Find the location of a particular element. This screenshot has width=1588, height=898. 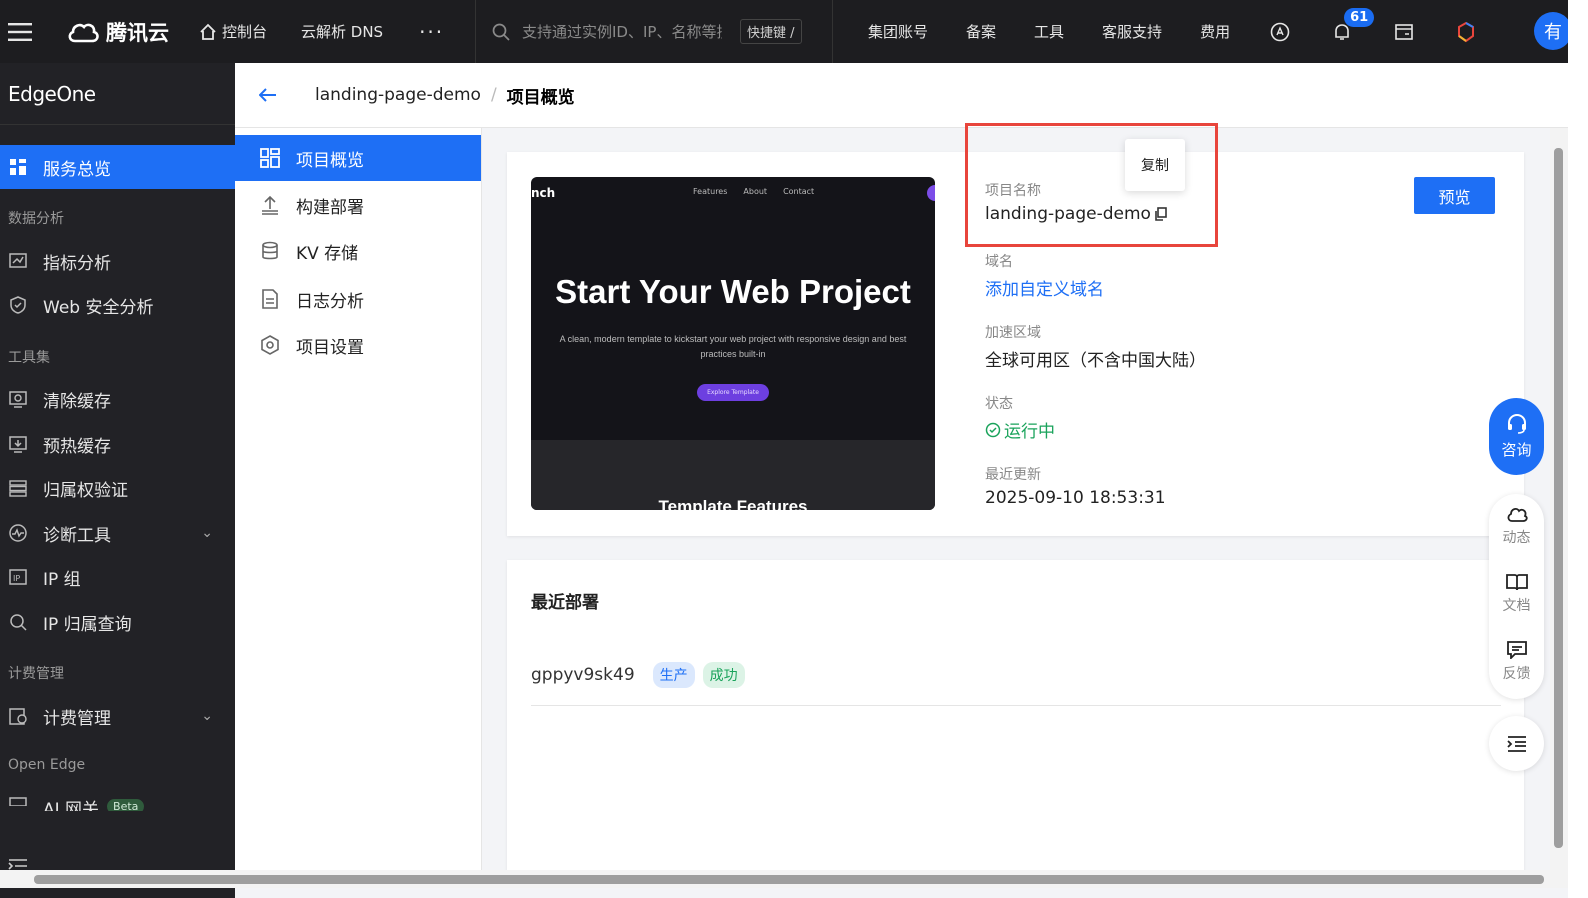

sidebar-item-ownership: 归属权验证 is located at coordinates (117, 488).